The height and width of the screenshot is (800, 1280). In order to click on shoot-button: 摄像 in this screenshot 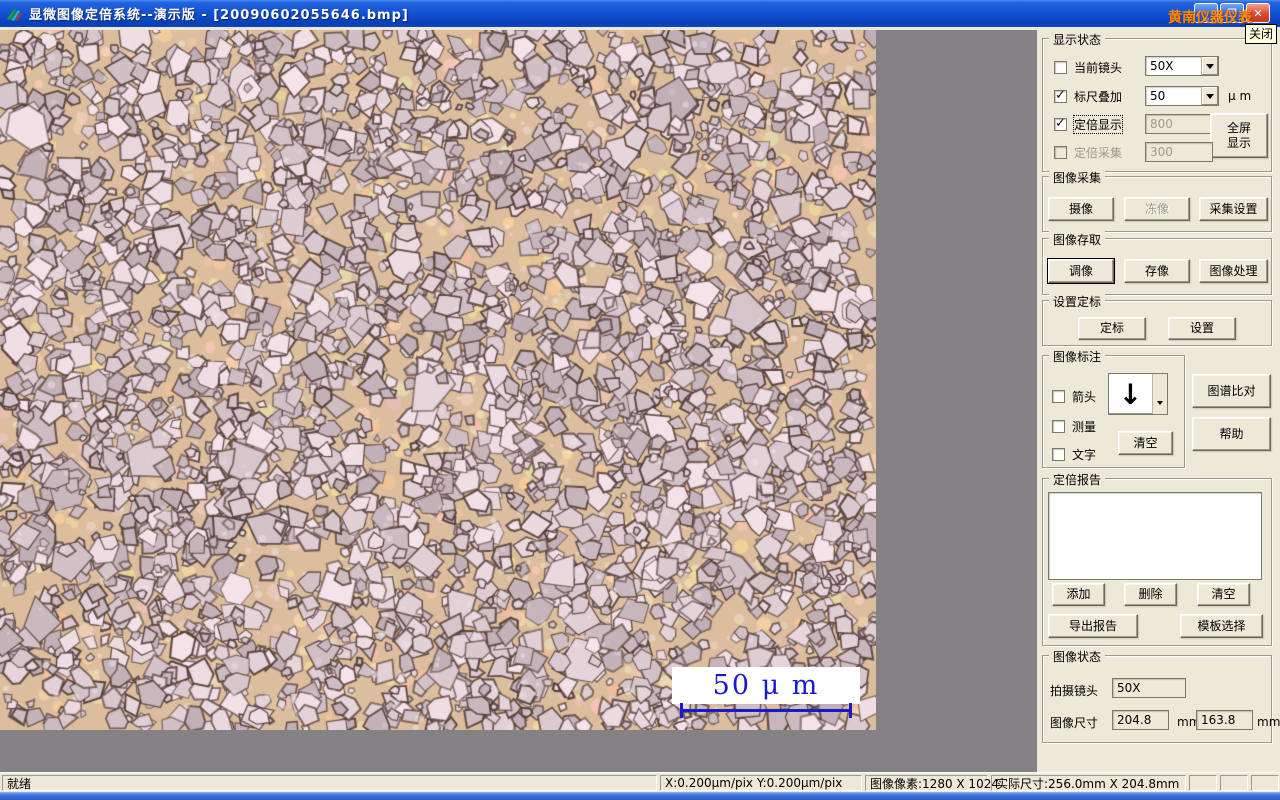, I will do `click(1081, 209)`.